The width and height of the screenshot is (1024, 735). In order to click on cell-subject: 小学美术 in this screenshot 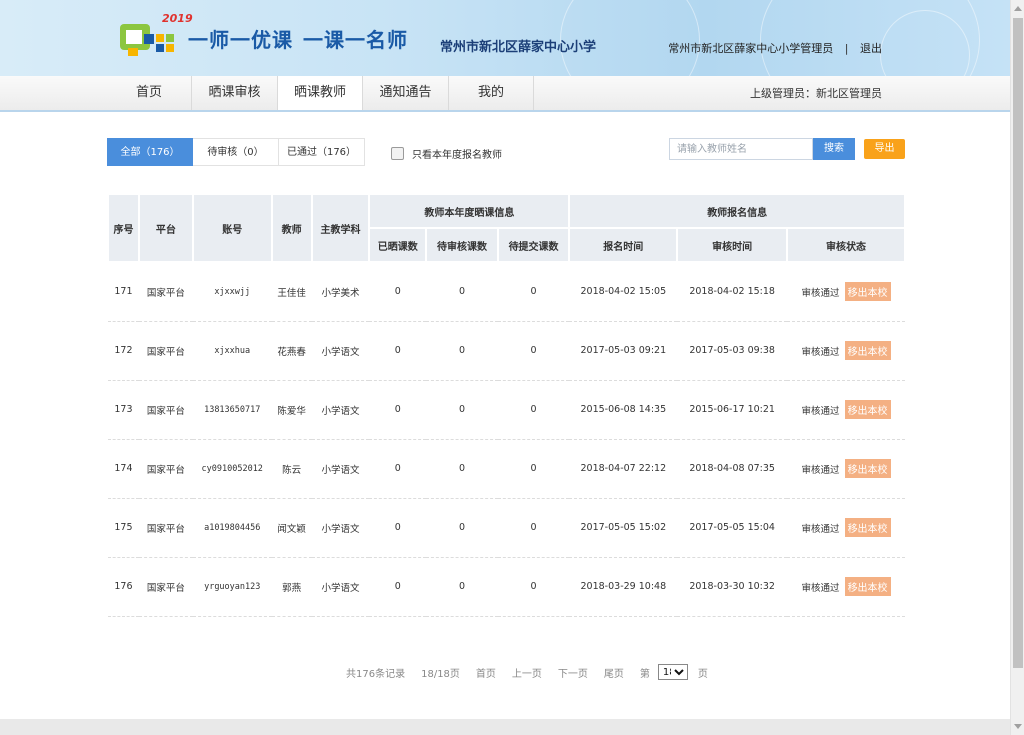, I will do `click(340, 292)`.